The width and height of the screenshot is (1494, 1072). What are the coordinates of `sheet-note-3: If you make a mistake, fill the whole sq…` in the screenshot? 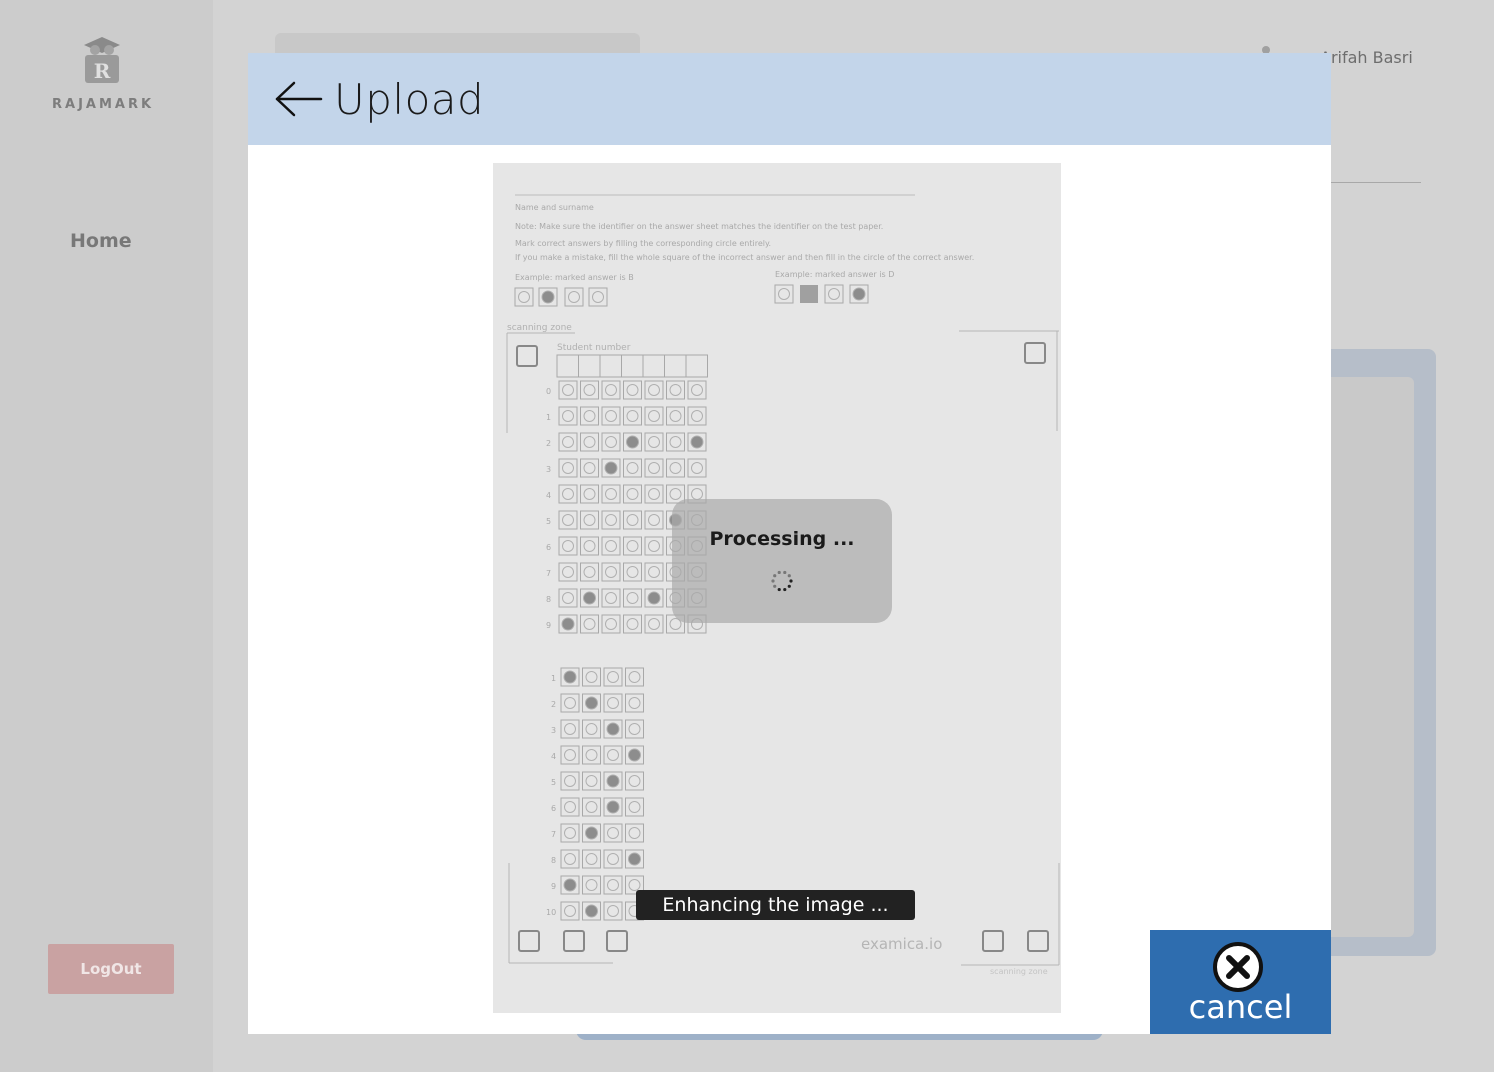 It's located at (744, 257).